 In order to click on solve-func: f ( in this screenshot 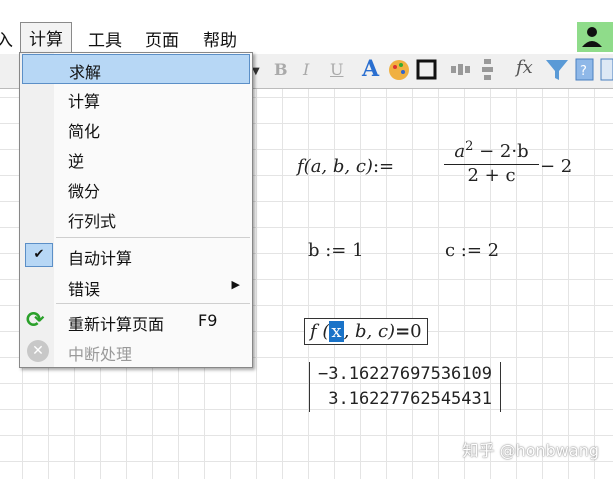, I will do `click(320, 331)`.